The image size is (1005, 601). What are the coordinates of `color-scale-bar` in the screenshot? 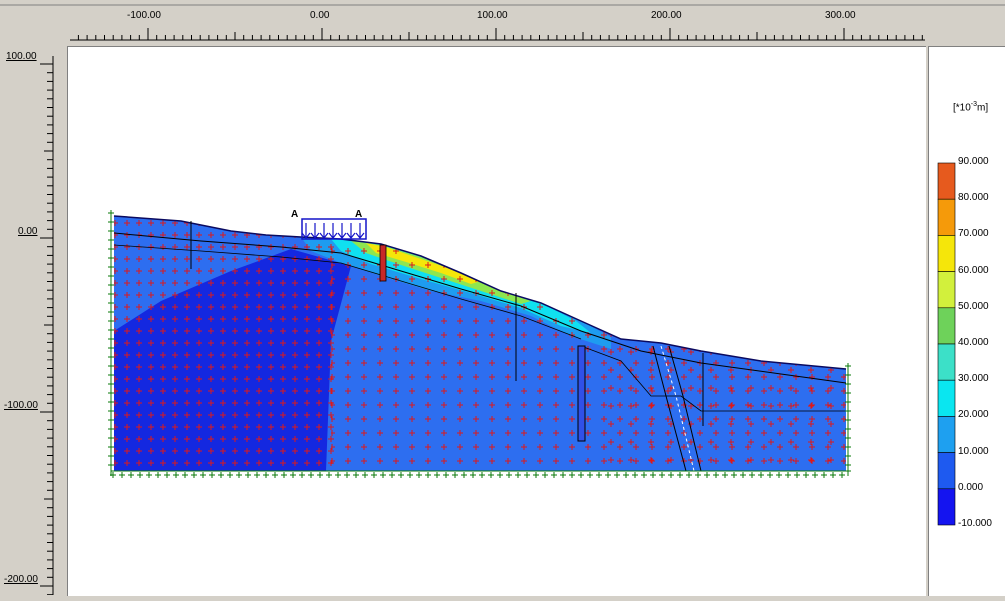 It's located at (946, 344).